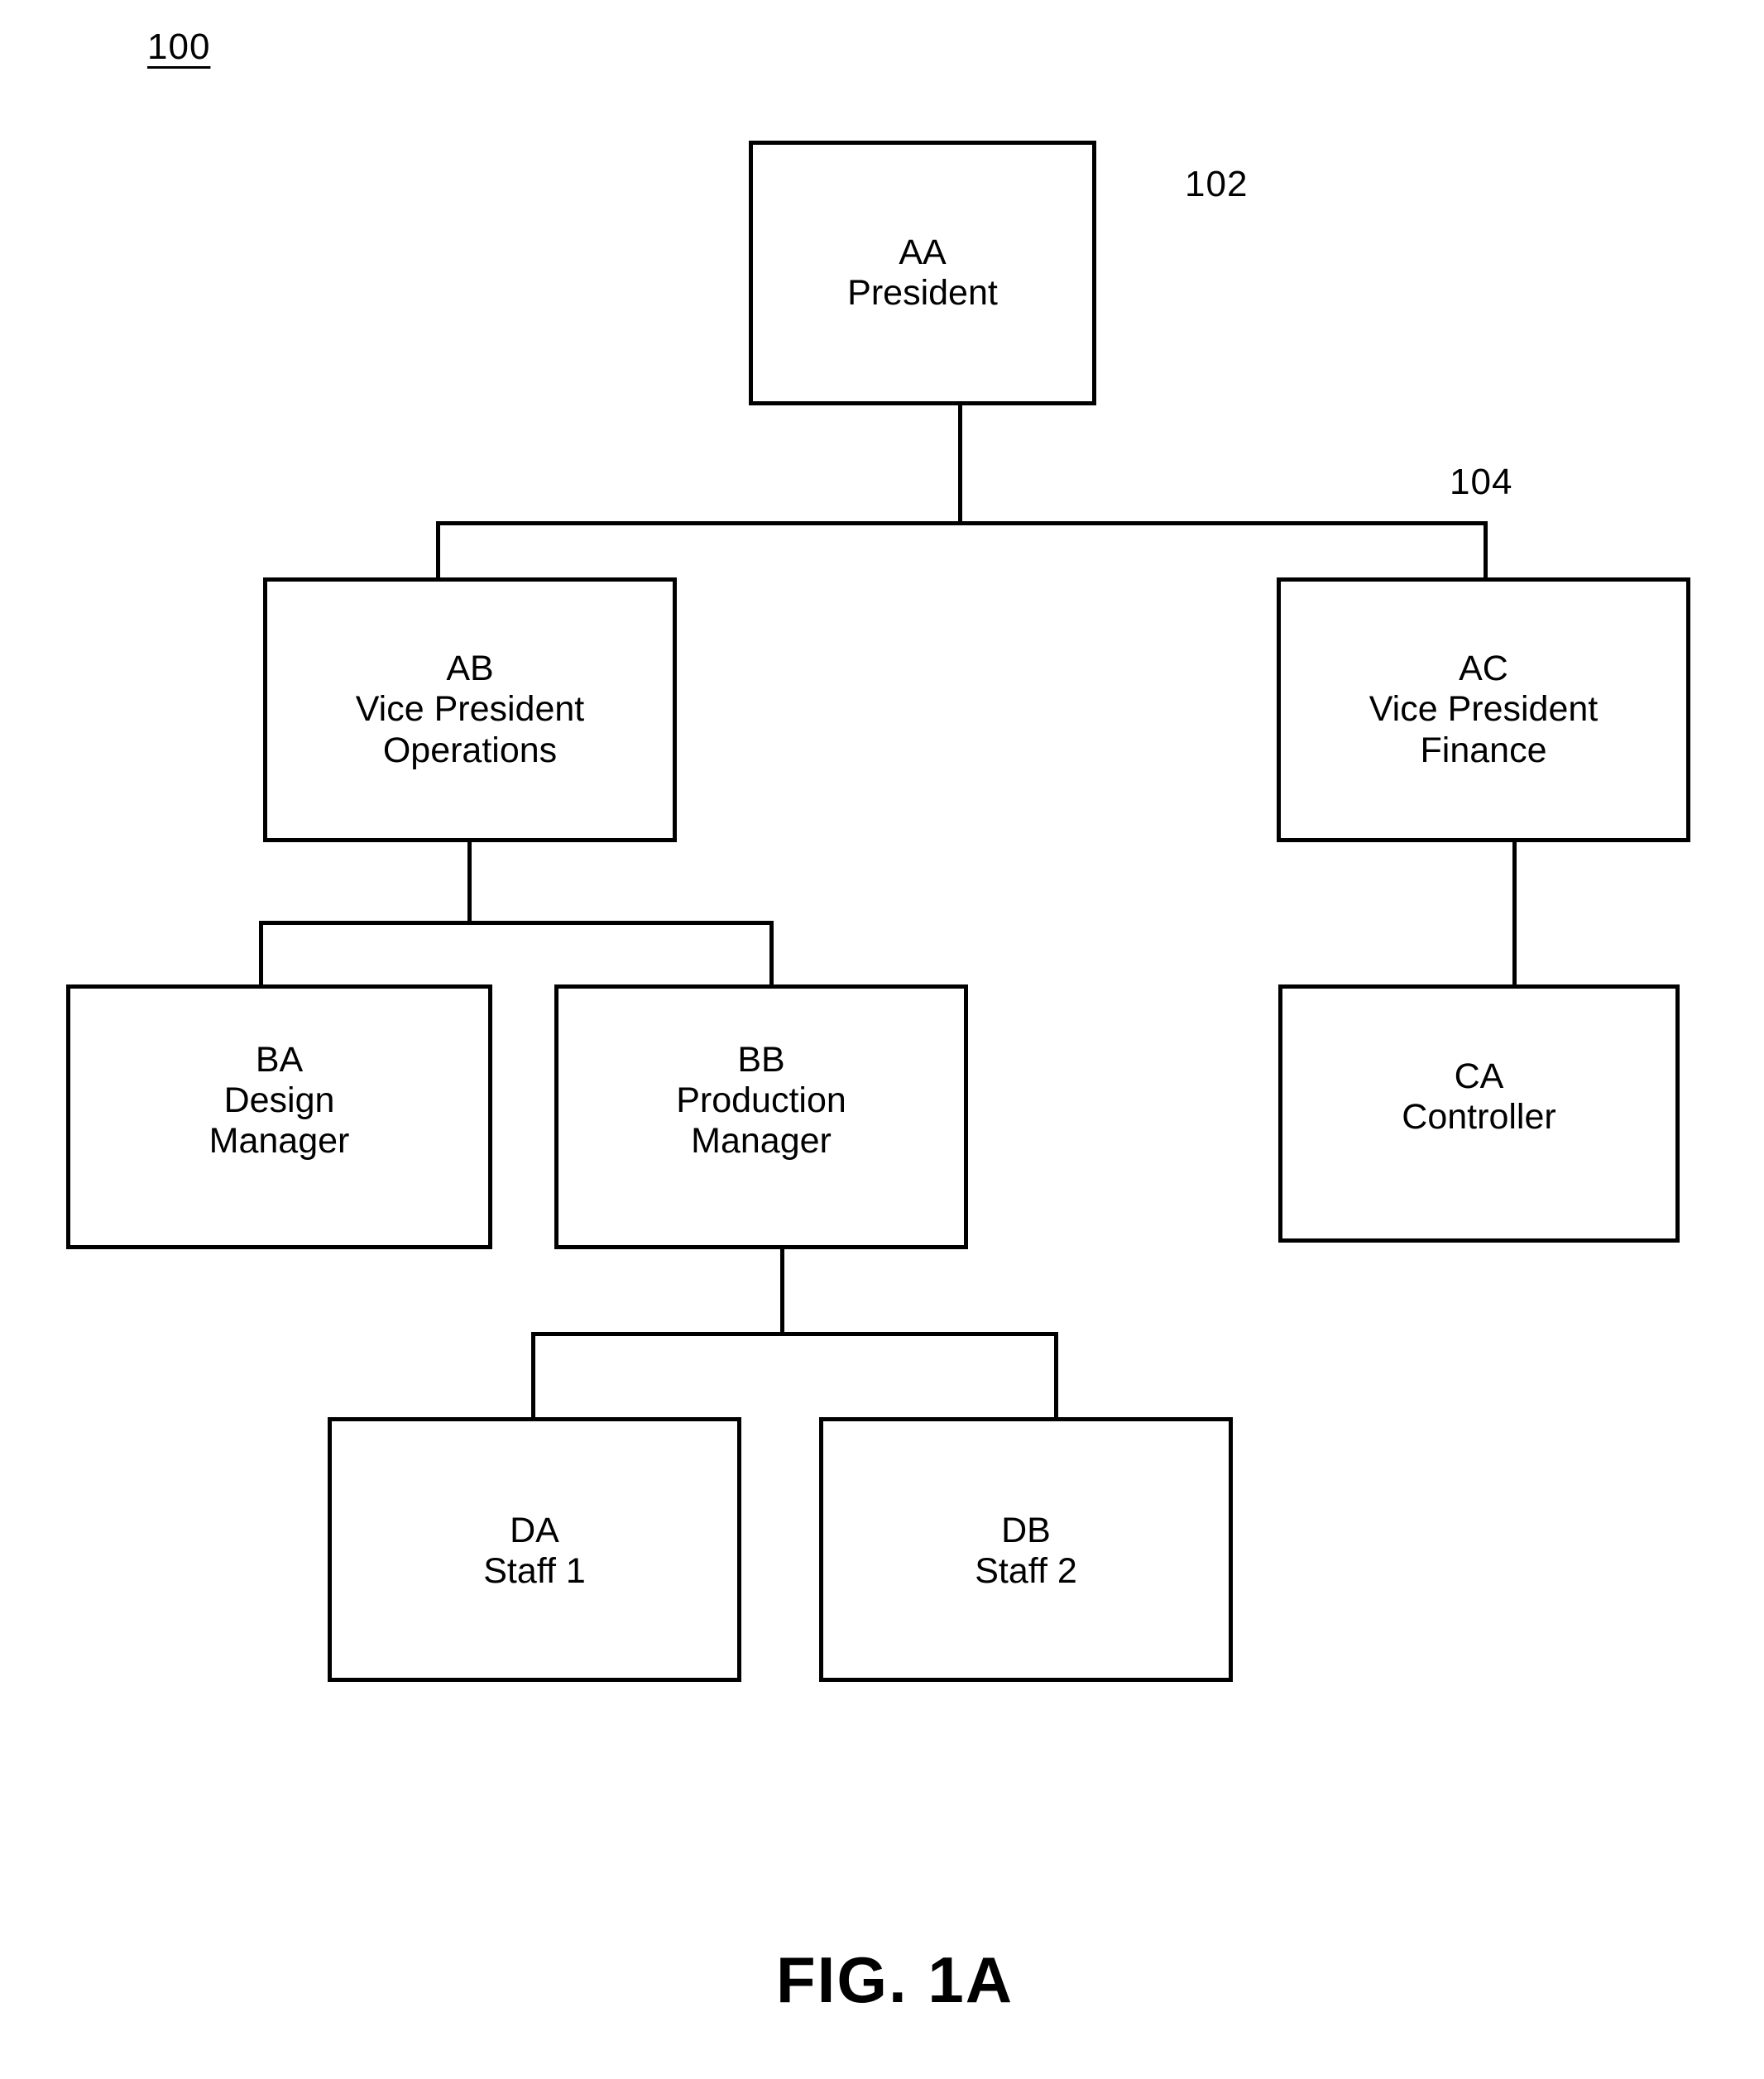 This screenshot has height=2079, width=1764. I want to click on org-node-ca-label-group: CA Controller, so click(1479, 1097).